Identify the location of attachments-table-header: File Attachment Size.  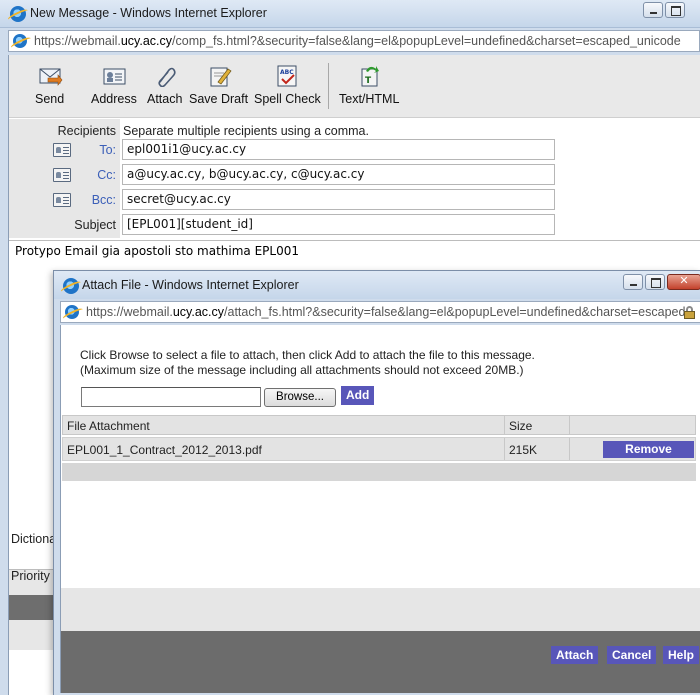
(379, 425).